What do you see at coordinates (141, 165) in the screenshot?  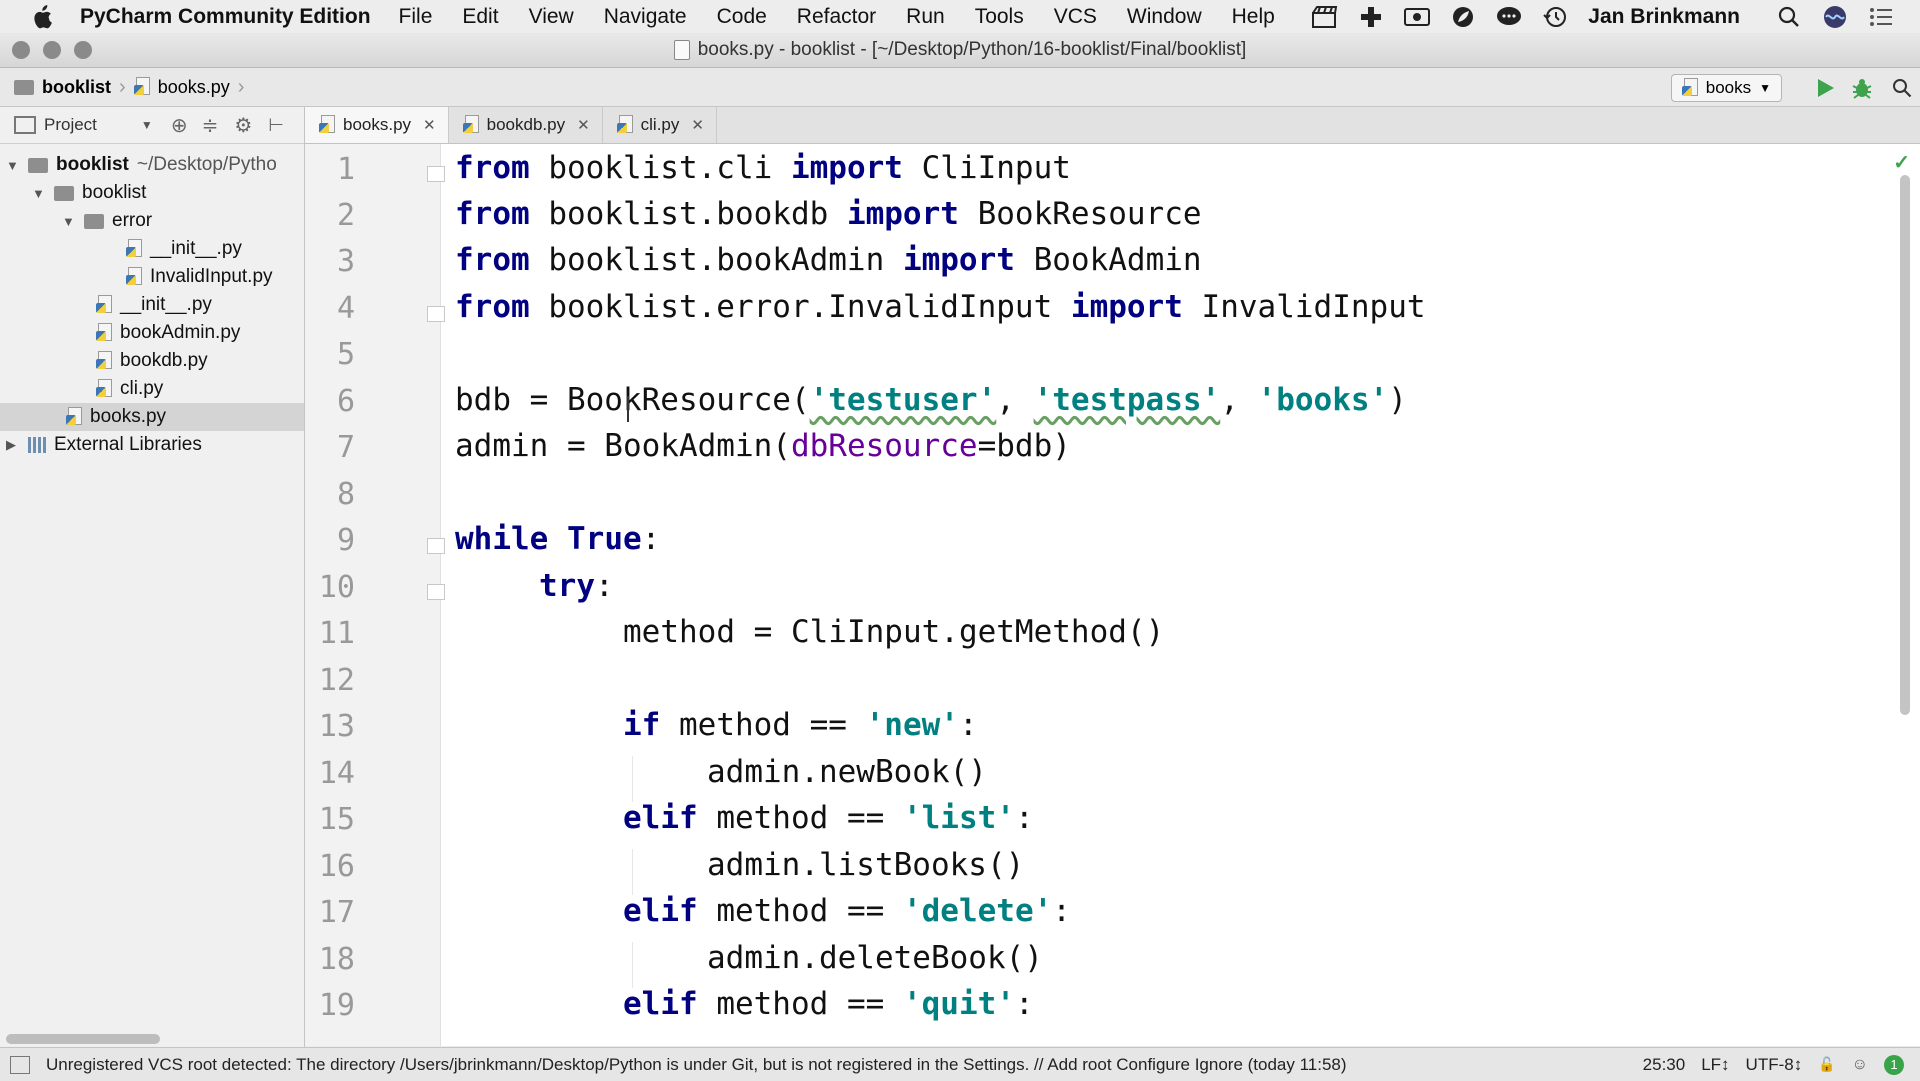 I see `tree-item-root: ▼ booklist ~/Desktop/Pytho` at bounding box center [141, 165].